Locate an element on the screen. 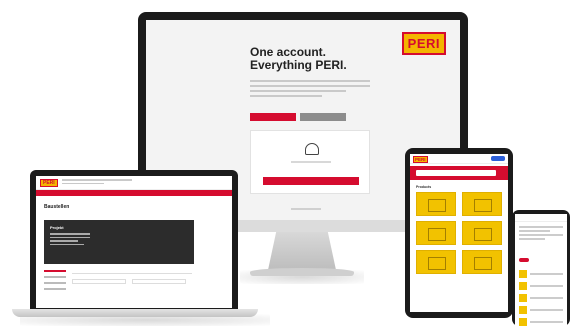 The height and width of the screenshot is (326, 571). login-card is located at coordinates (310, 162).